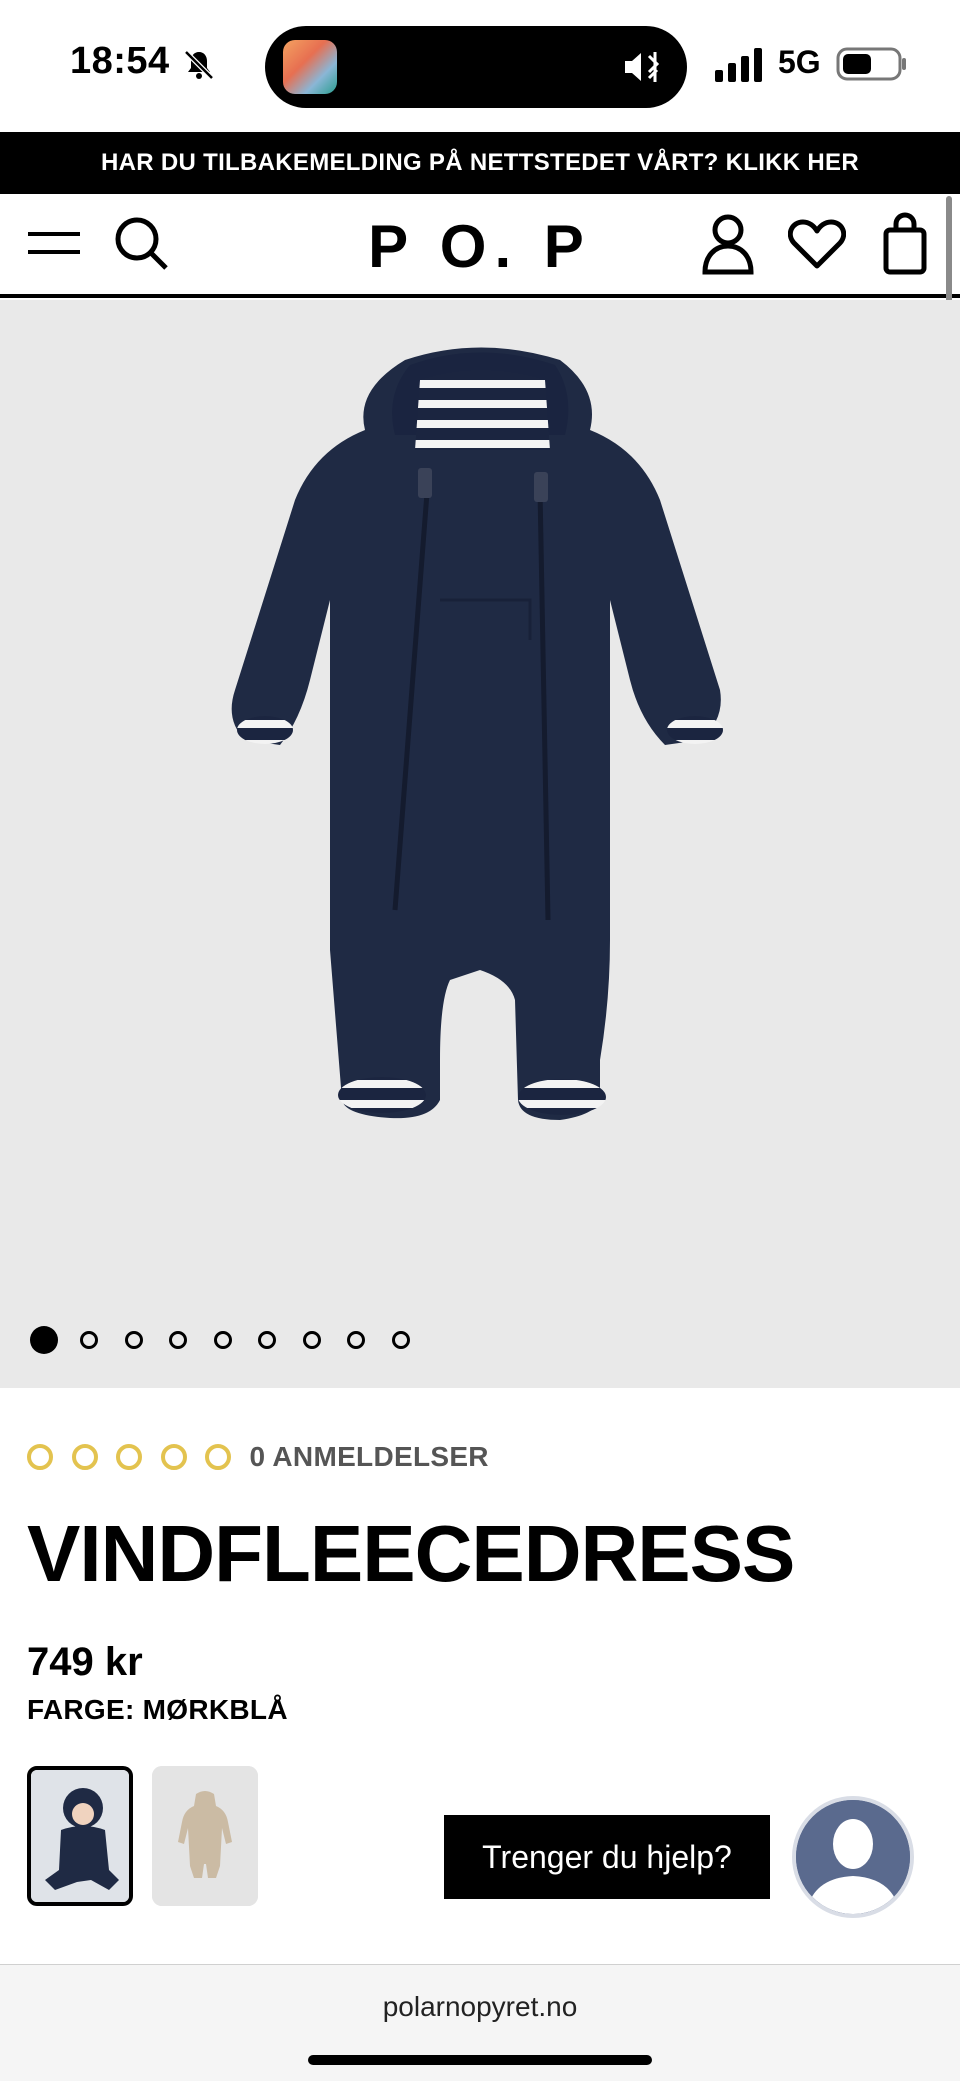  What do you see at coordinates (120, 61) in the screenshot?
I see `status-time: 18:54` at bounding box center [120, 61].